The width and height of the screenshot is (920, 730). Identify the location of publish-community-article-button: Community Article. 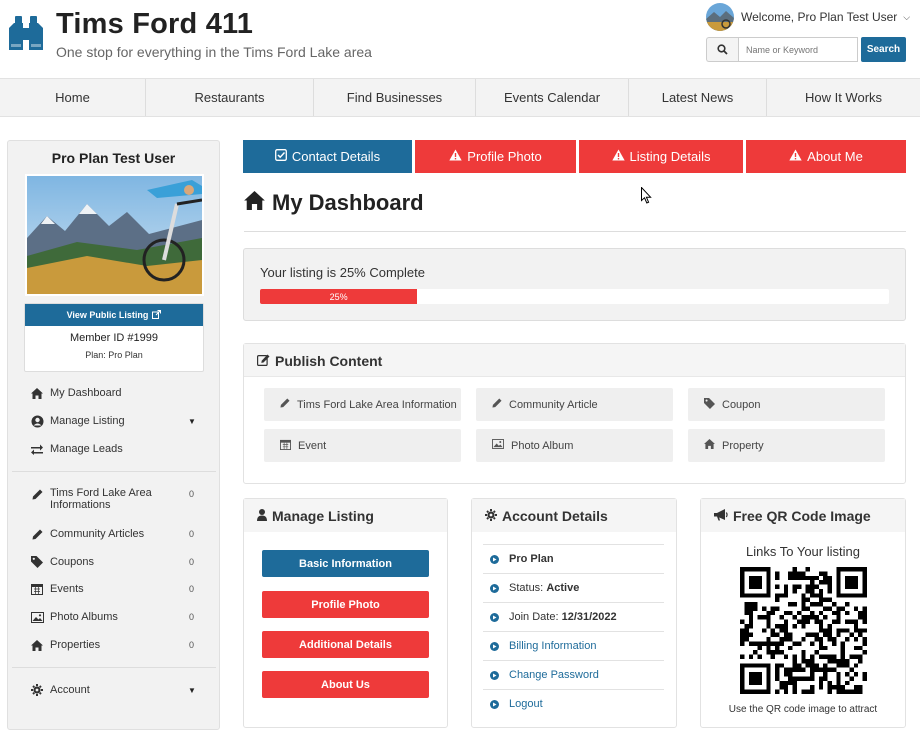
(574, 404).